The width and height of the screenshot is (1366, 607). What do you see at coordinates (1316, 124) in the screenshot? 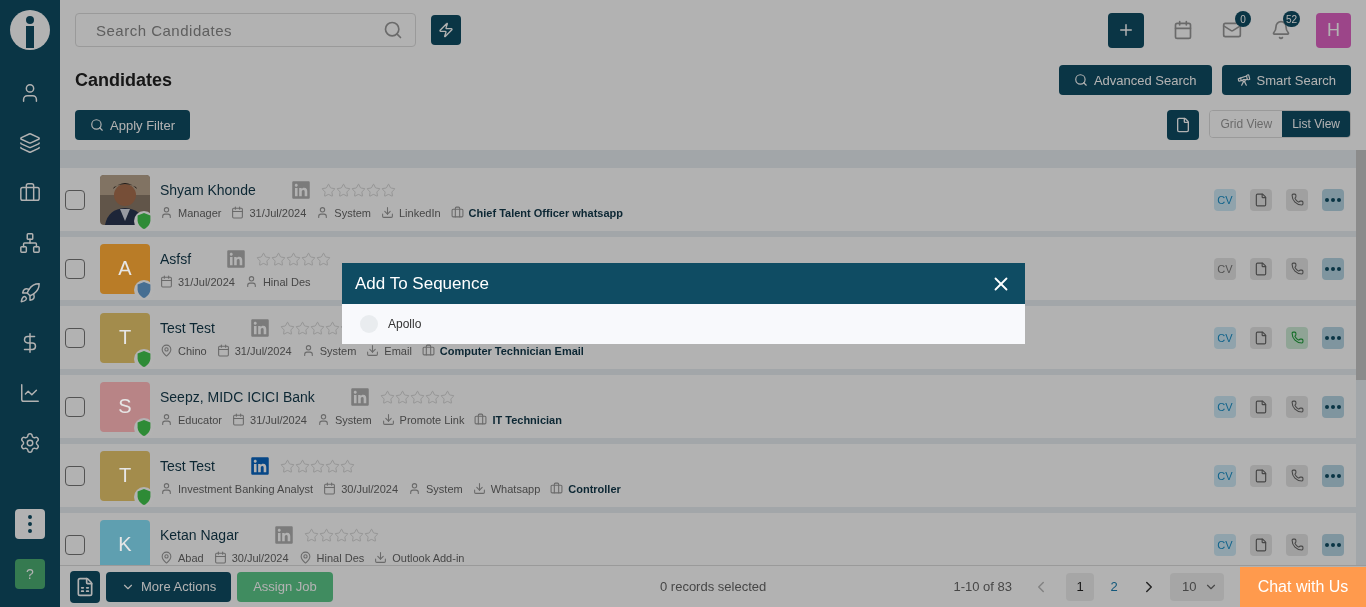
I see `view-tab: List View` at bounding box center [1316, 124].